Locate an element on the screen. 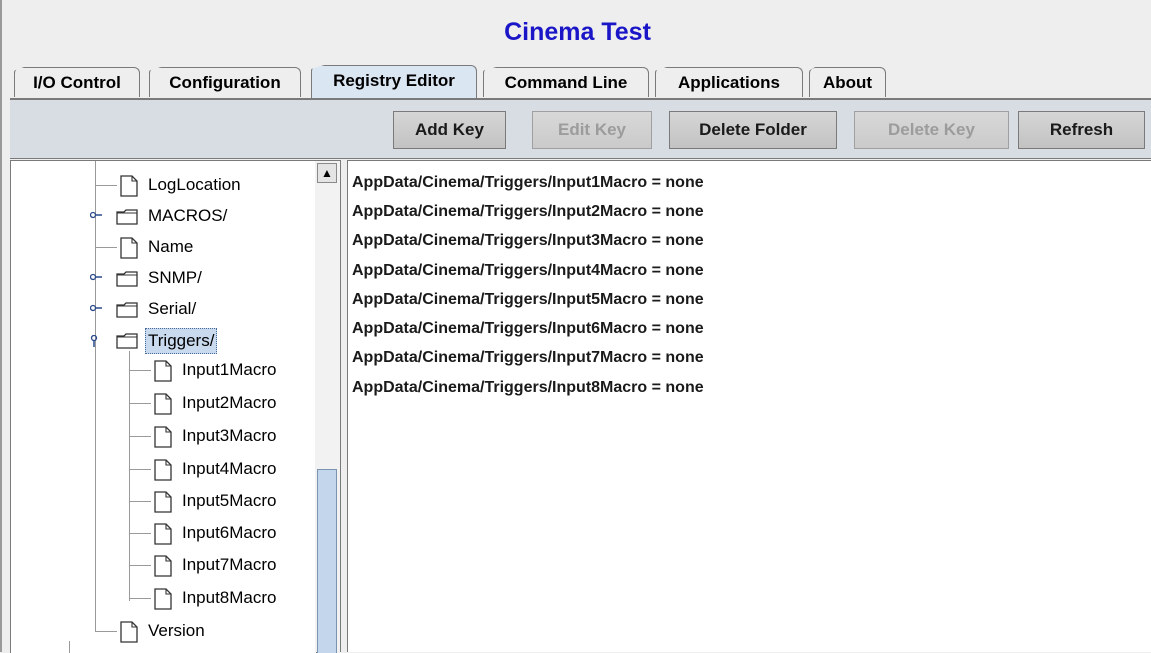 The height and width of the screenshot is (653, 1151). tree-item-snmp: SNMP/ is located at coordinates (163, 278).